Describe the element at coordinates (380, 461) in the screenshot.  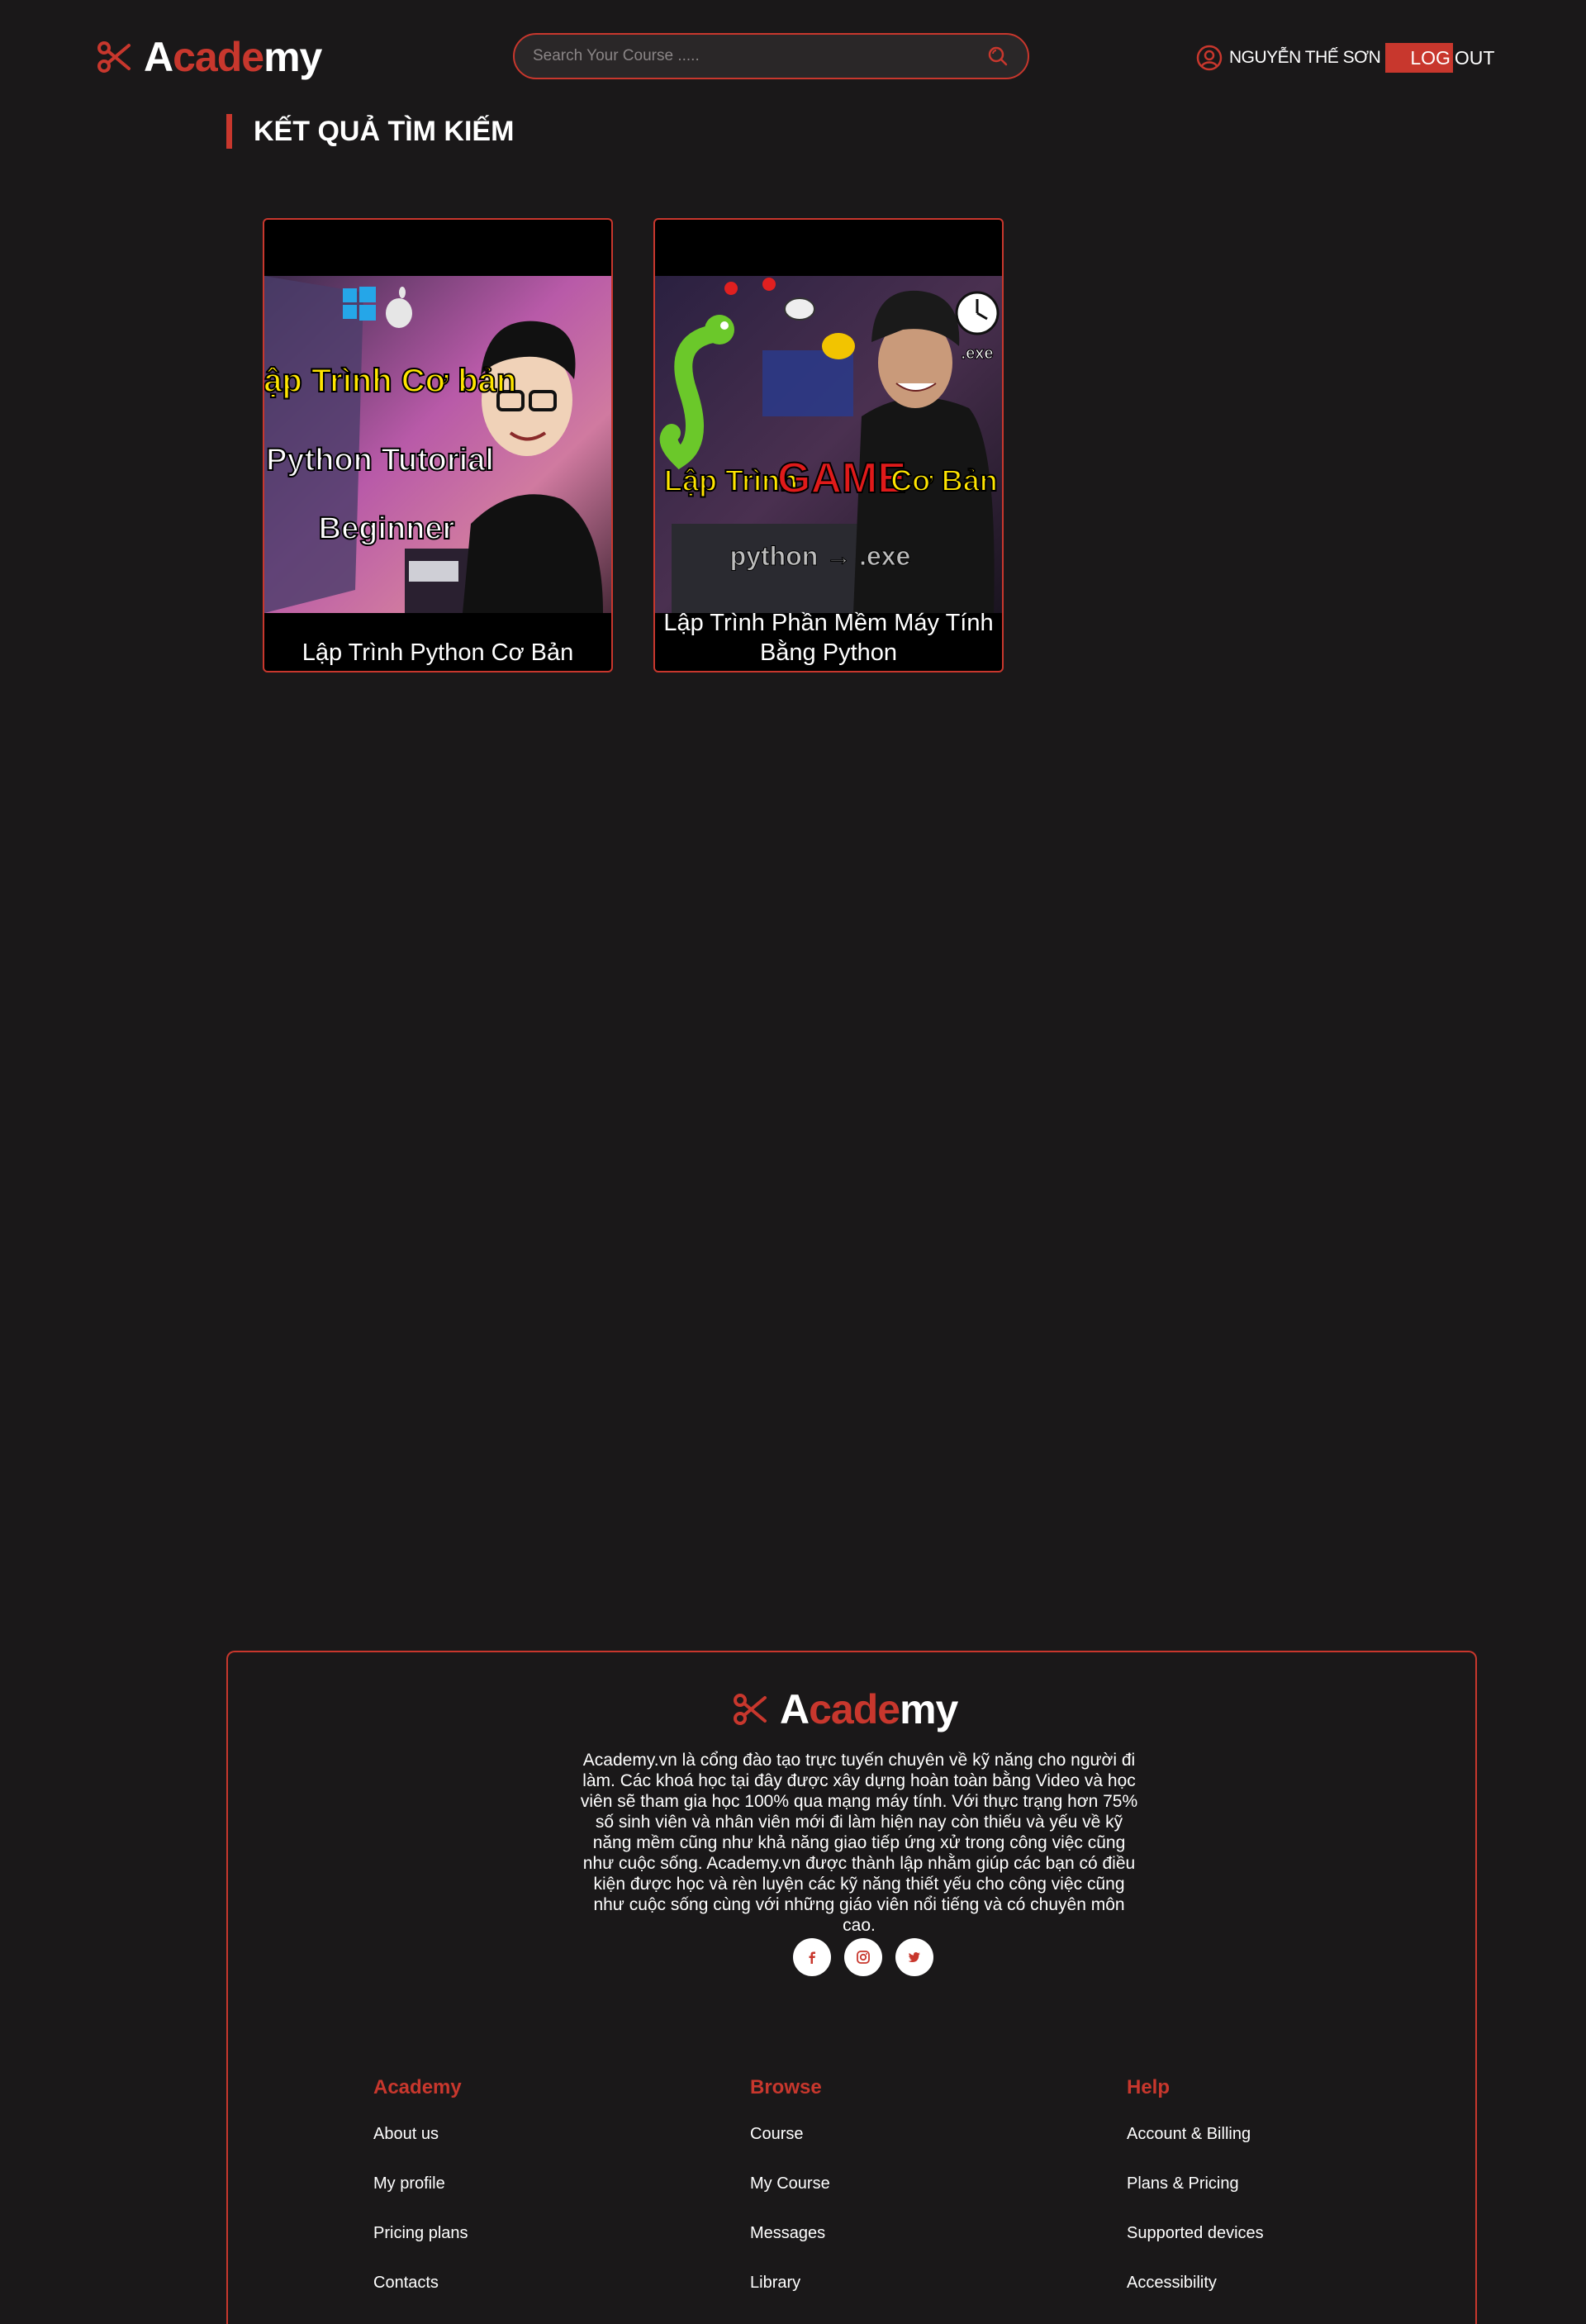
I see `svg-text: Python Tutorial` at that location.